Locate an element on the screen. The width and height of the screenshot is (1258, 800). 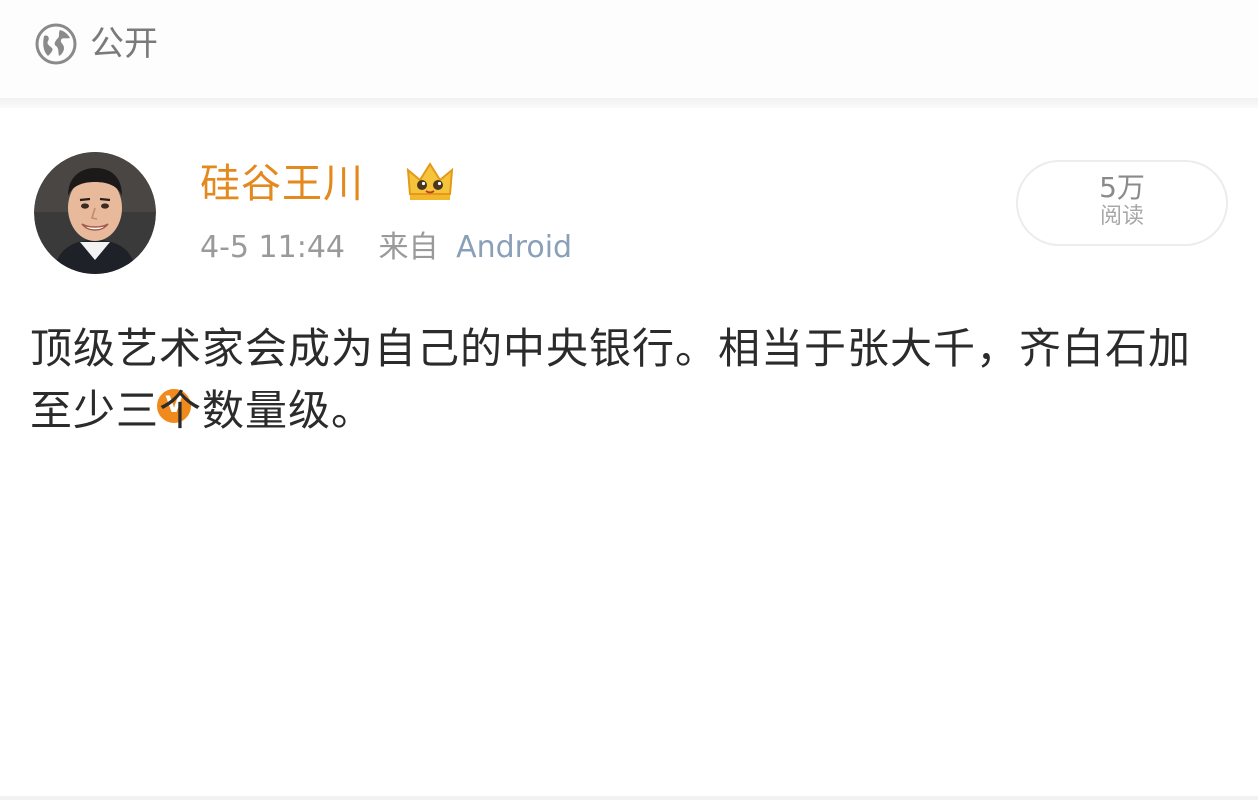
section-divider is located at coordinates (629, 103).